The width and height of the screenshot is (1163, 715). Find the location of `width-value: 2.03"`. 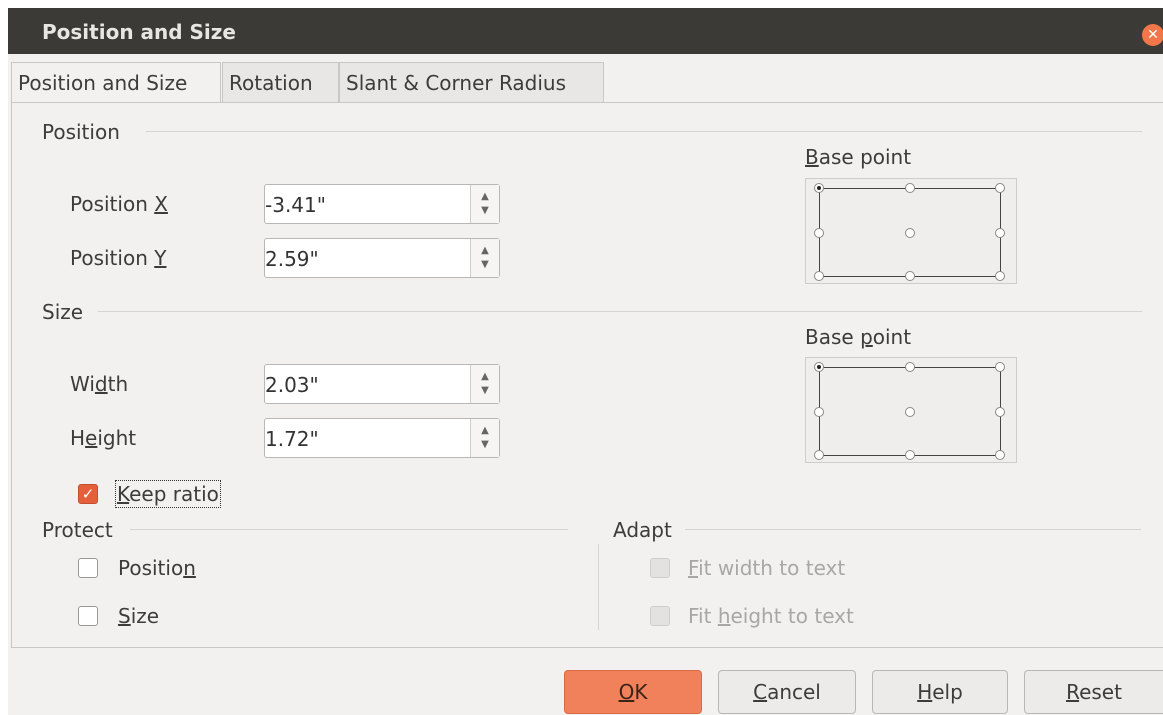

width-value: 2.03" is located at coordinates (292, 385).